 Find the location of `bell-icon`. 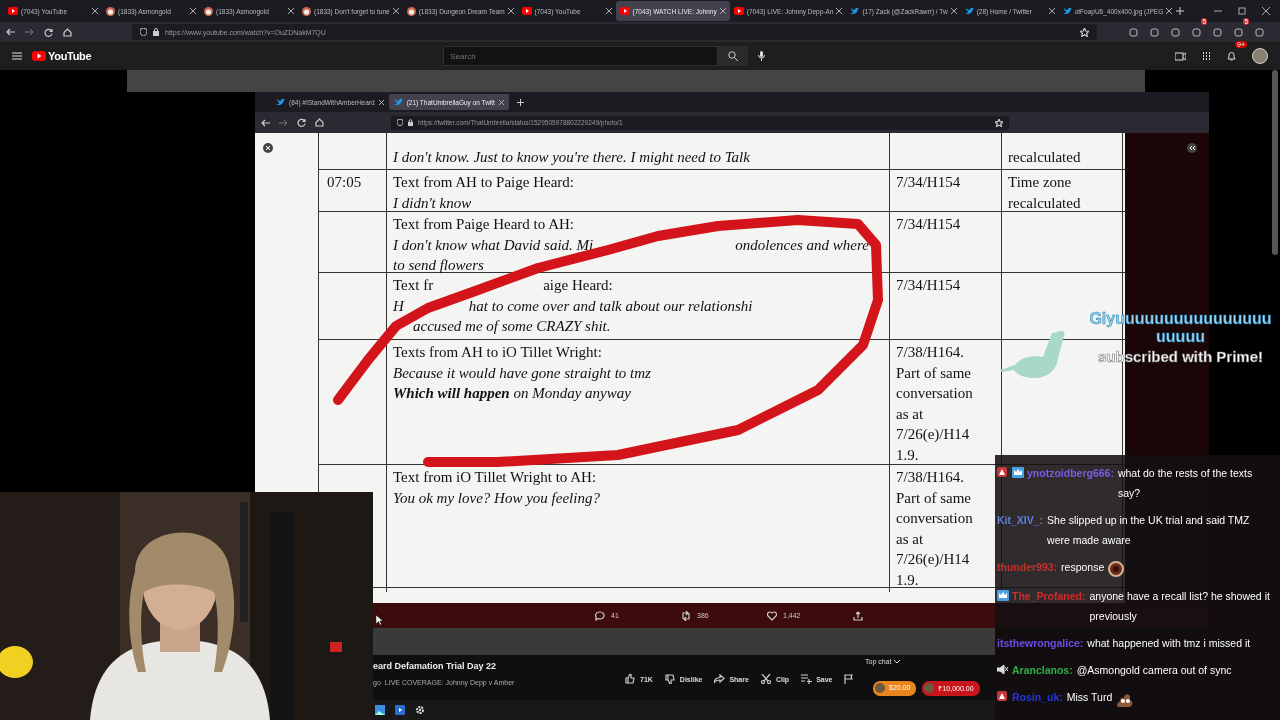

bell-icon is located at coordinates (1231, 56).